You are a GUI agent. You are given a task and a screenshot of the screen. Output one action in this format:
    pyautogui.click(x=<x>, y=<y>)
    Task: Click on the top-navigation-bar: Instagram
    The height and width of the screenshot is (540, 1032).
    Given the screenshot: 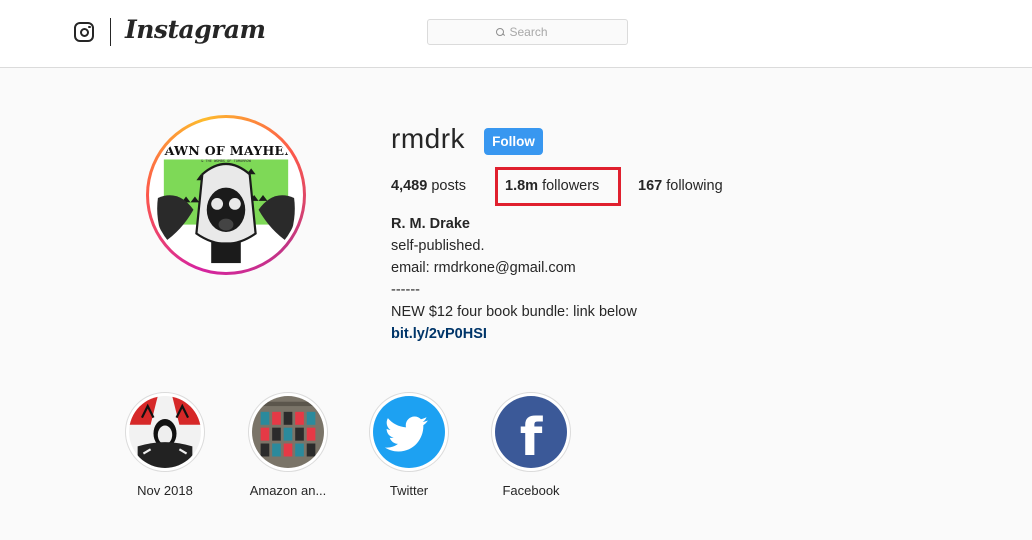 What is the action you would take?
    pyautogui.click(x=516, y=34)
    